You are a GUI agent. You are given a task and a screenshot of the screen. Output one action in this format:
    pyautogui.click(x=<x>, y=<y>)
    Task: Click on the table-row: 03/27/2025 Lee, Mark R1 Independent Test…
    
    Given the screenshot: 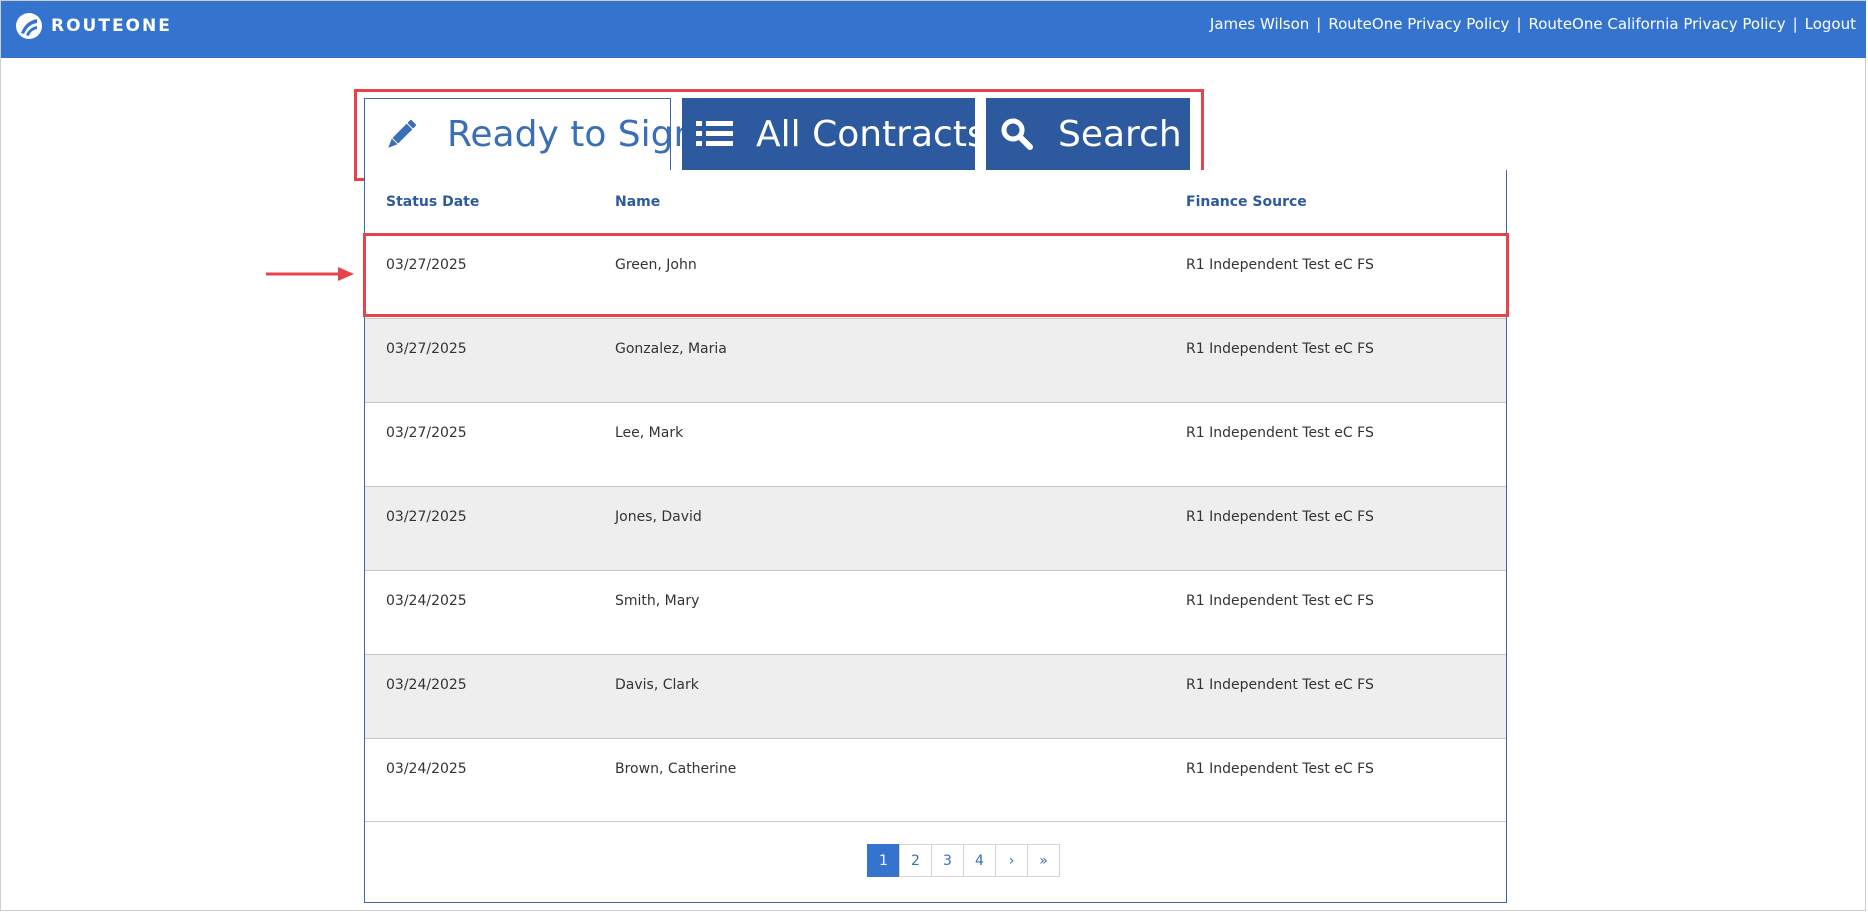 What is the action you would take?
    pyautogui.click(x=935, y=444)
    